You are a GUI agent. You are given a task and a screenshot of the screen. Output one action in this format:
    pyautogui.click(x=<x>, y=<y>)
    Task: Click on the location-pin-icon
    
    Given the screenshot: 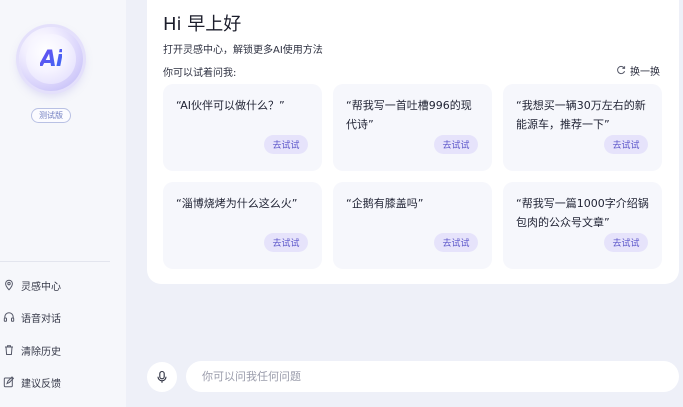 What is the action you would take?
    pyautogui.click(x=9, y=285)
    